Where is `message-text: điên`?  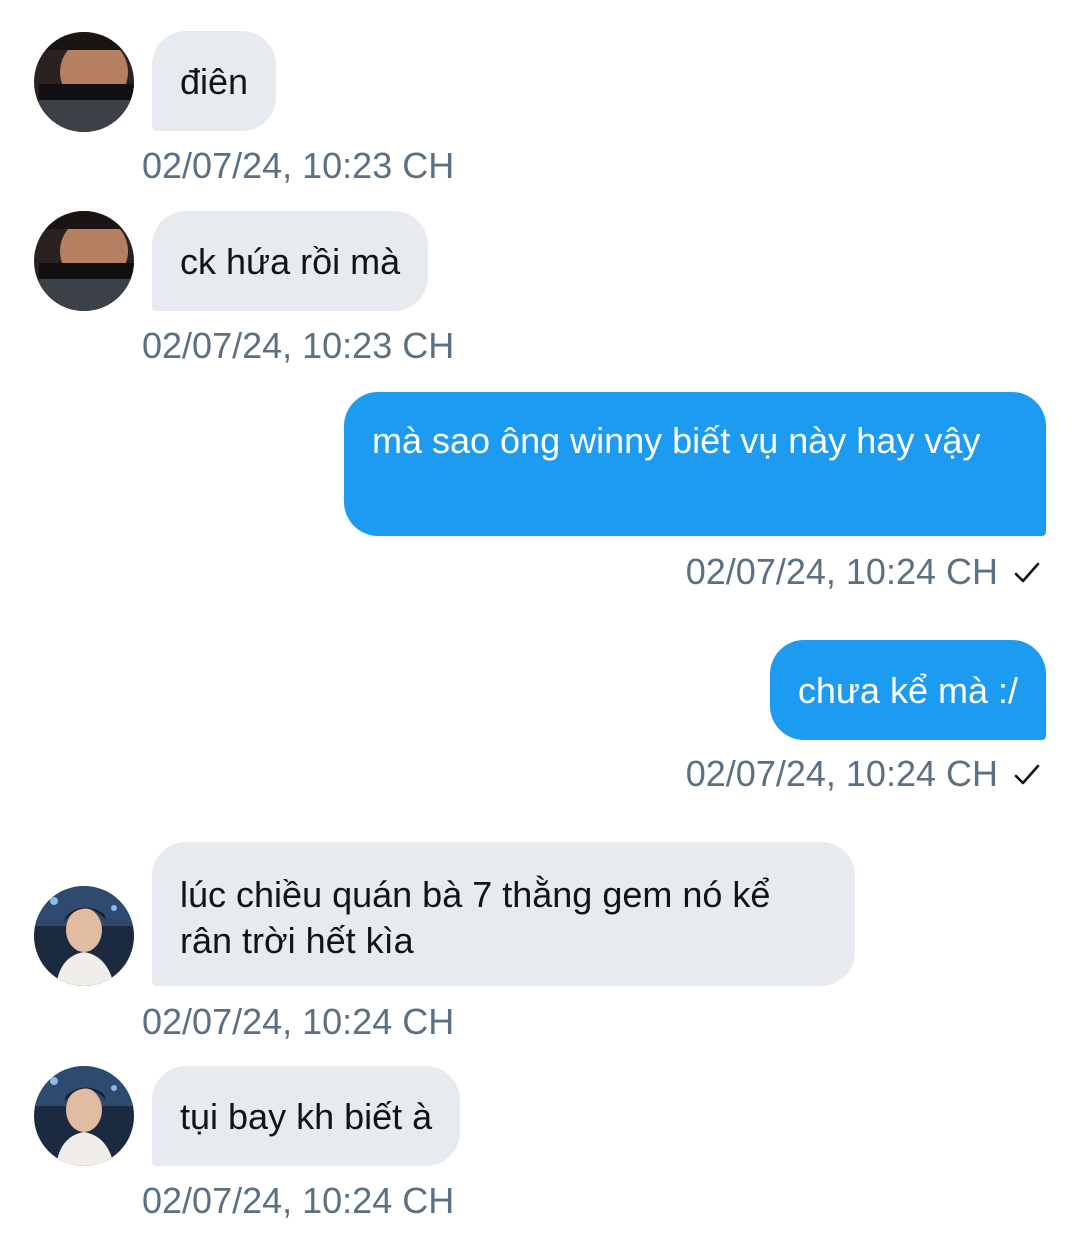 message-text: điên is located at coordinates (214, 81).